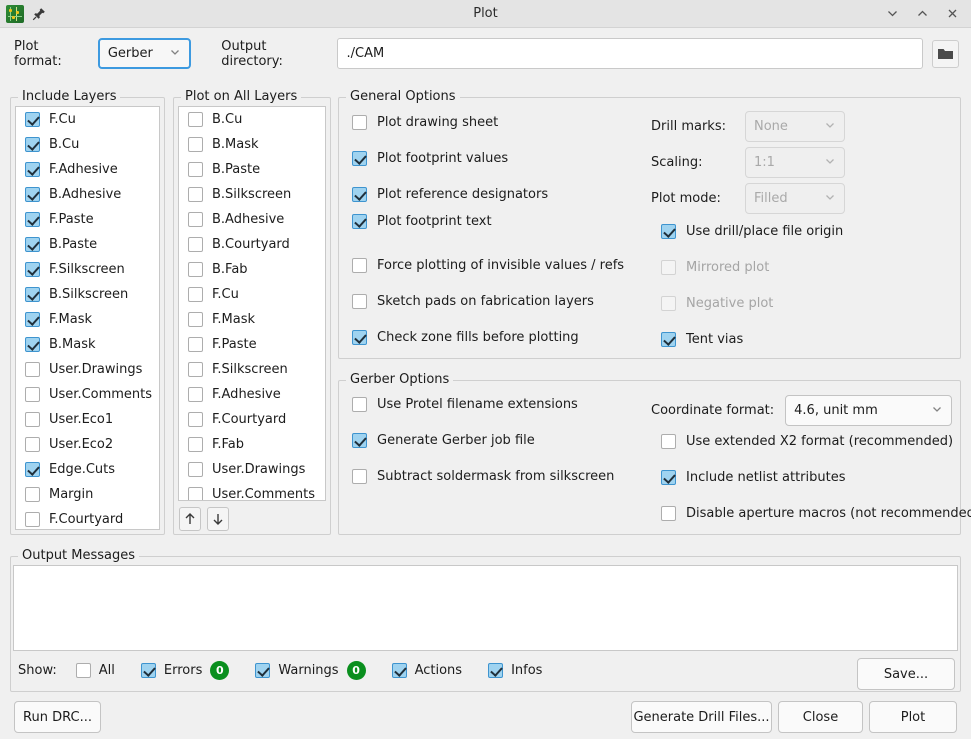  What do you see at coordinates (892, 14) in the screenshot?
I see `minimize-button` at bounding box center [892, 14].